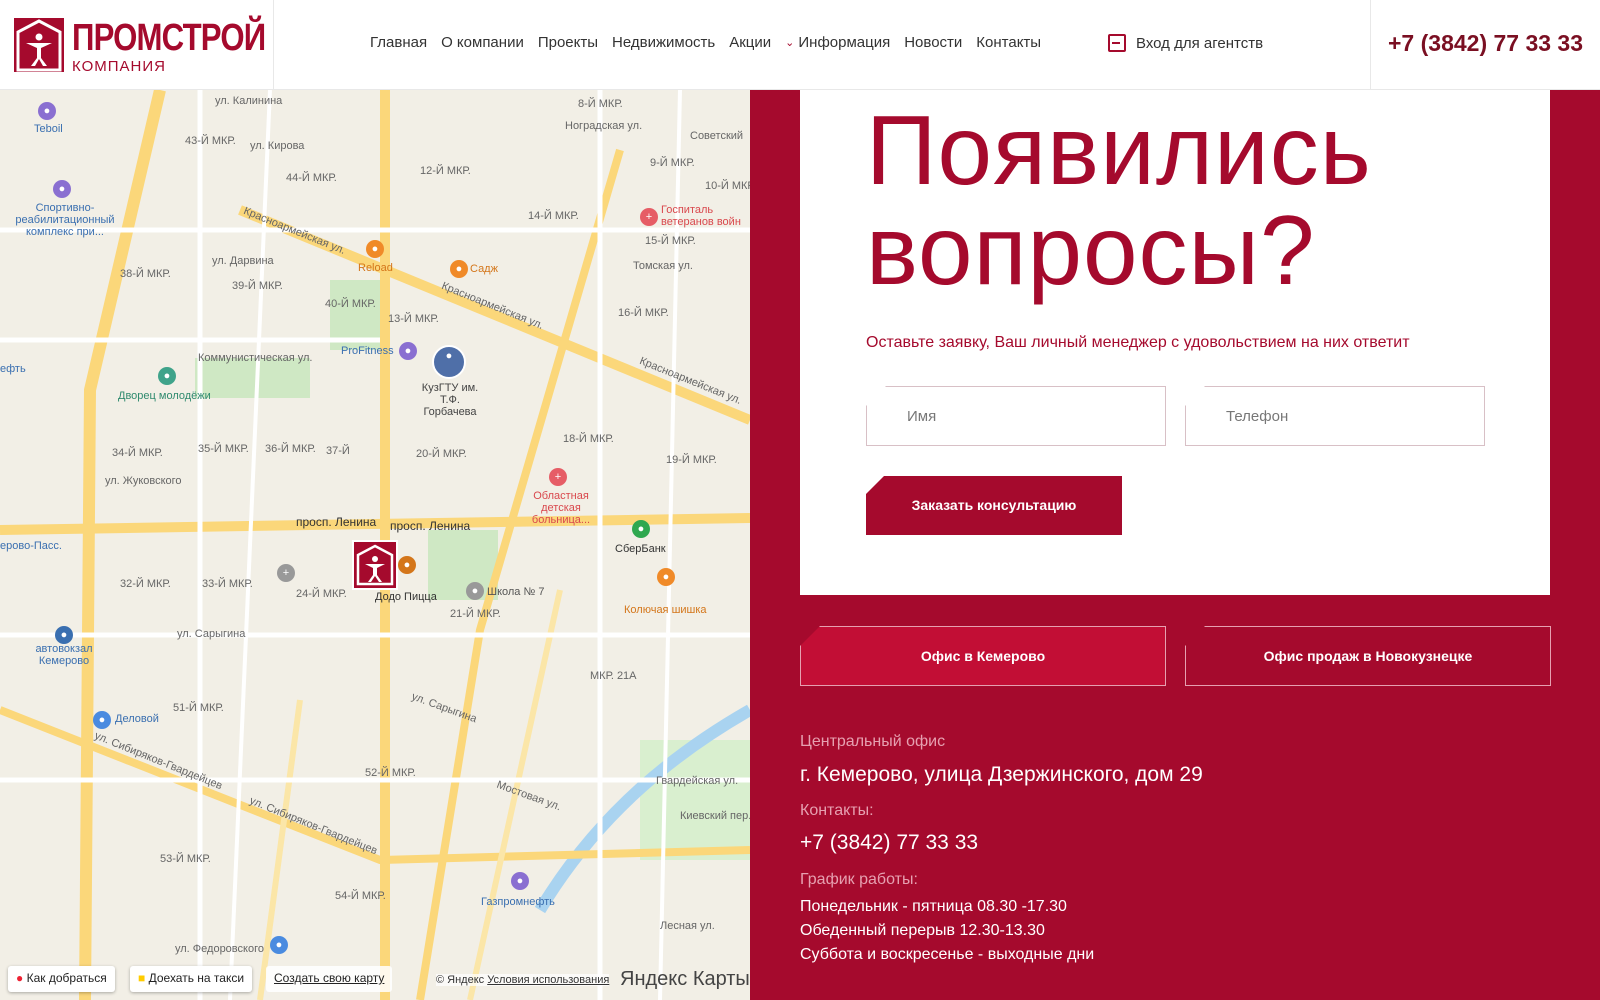  What do you see at coordinates (450, 400) in the screenshot?
I see `poi-label: КузГТУ им. Т.Ф. Горбачева` at bounding box center [450, 400].